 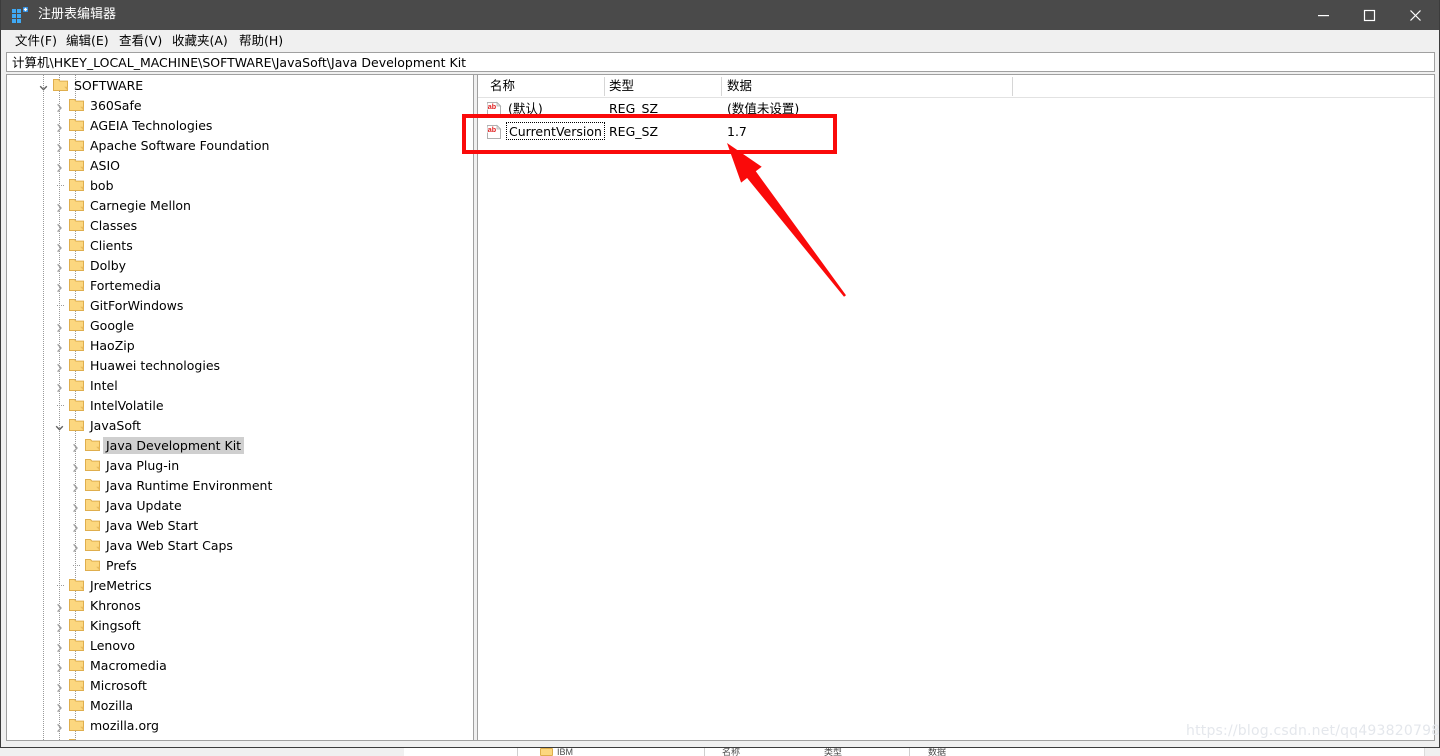 What do you see at coordinates (956, 109) in the screenshot?
I see `value-row: ab (默认) REG_SZ (数值未设置)` at bounding box center [956, 109].